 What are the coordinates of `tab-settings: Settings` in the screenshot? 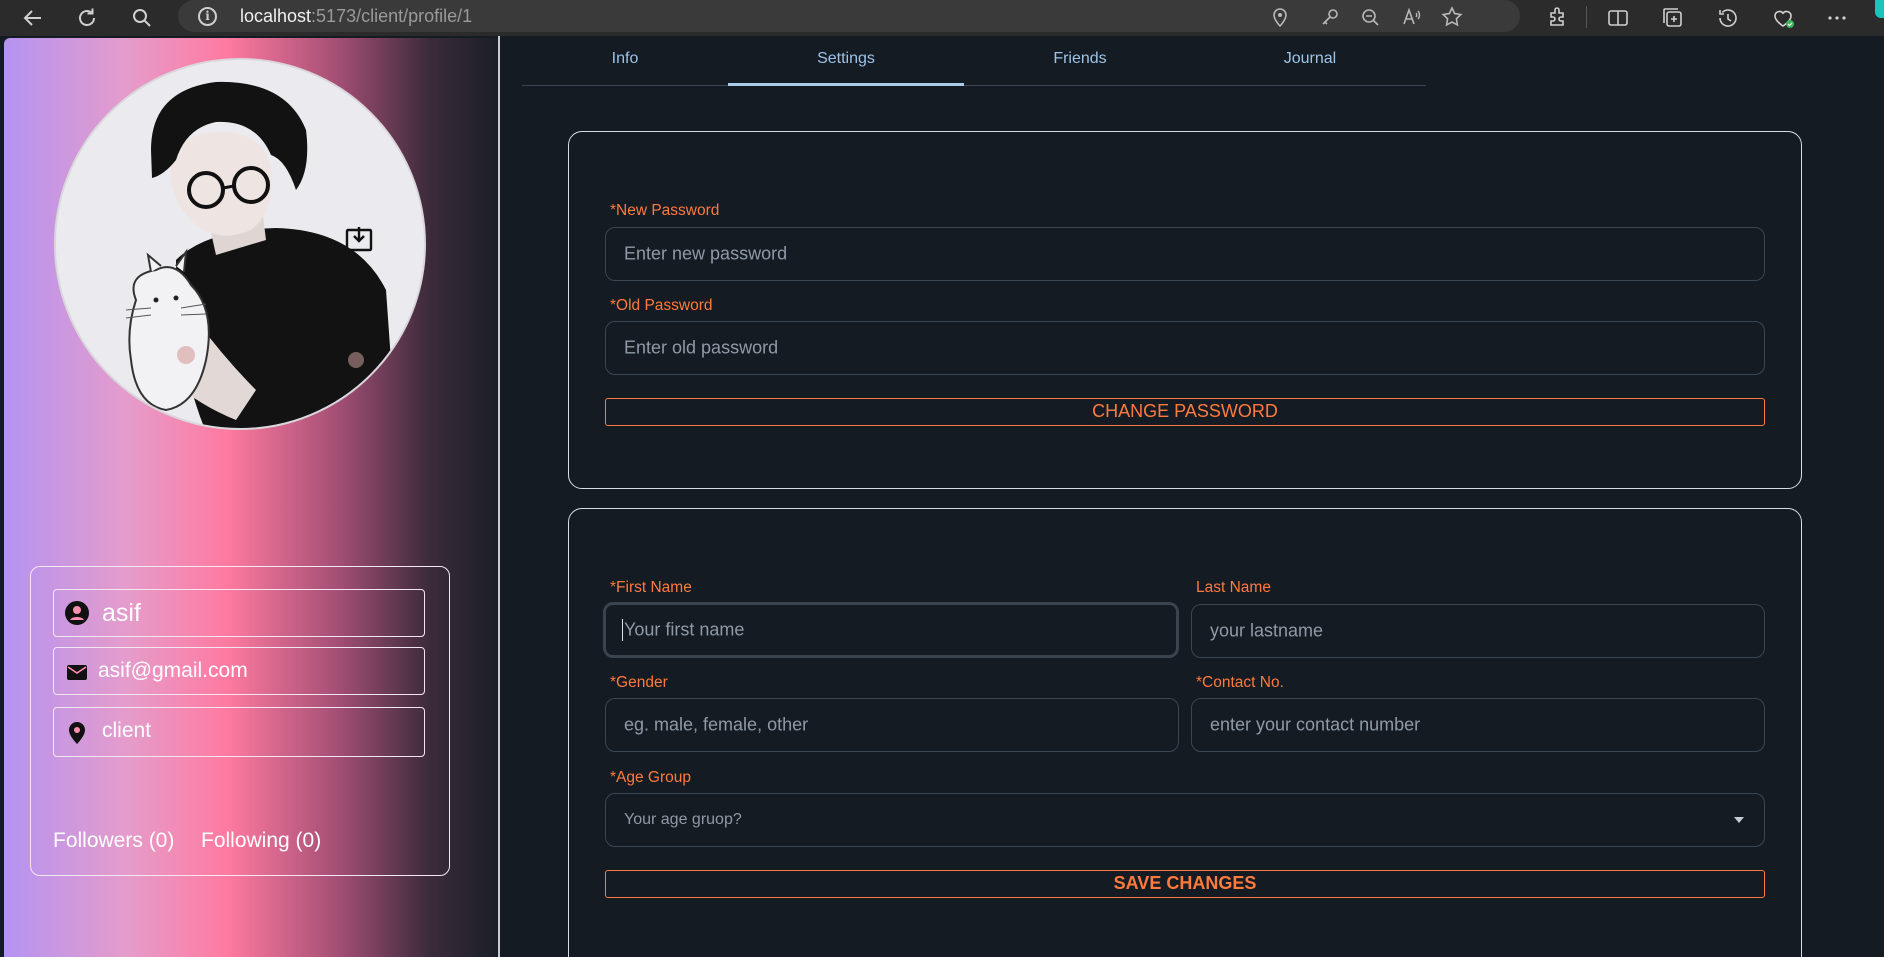 It's located at (846, 59).